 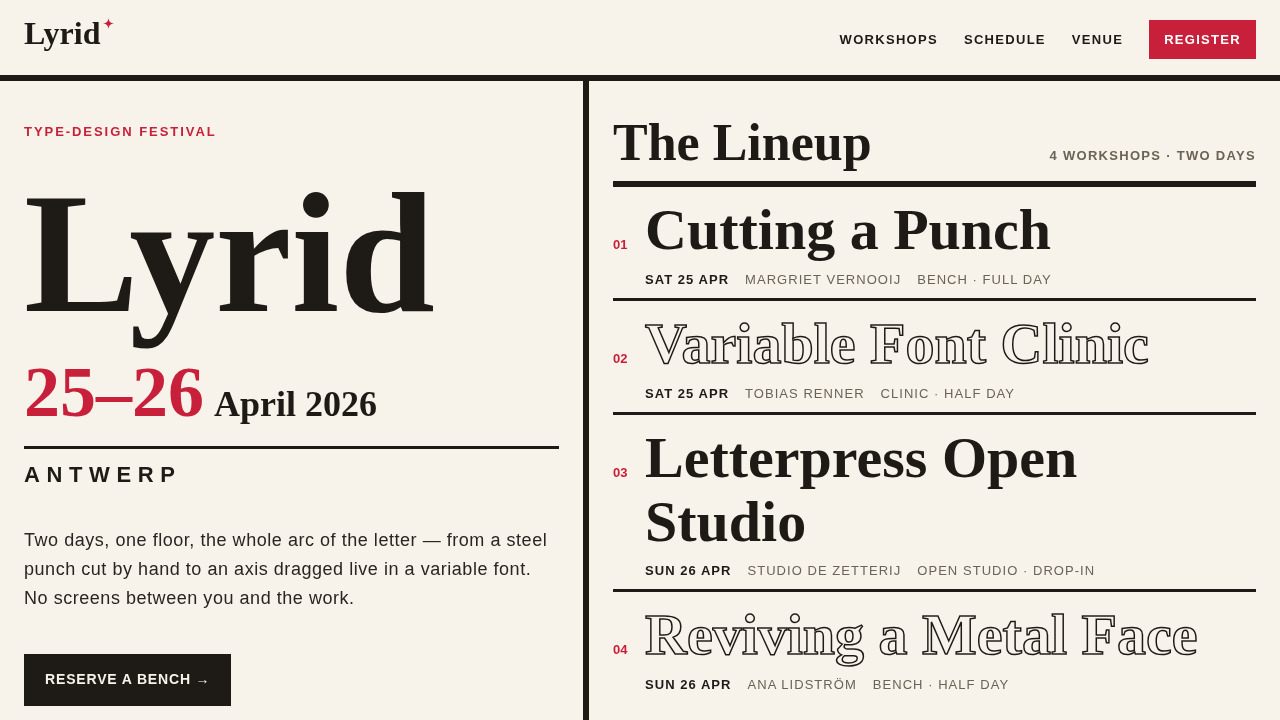 I want to click on reserve-button: RESERVE A BENCH →, so click(x=128, y=679).